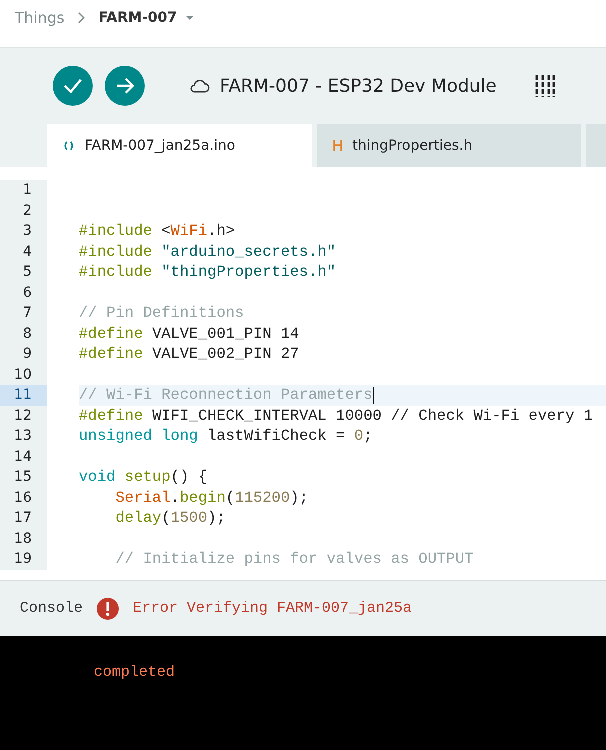  Describe the element at coordinates (125, 86) in the screenshot. I see `upload-button` at that location.